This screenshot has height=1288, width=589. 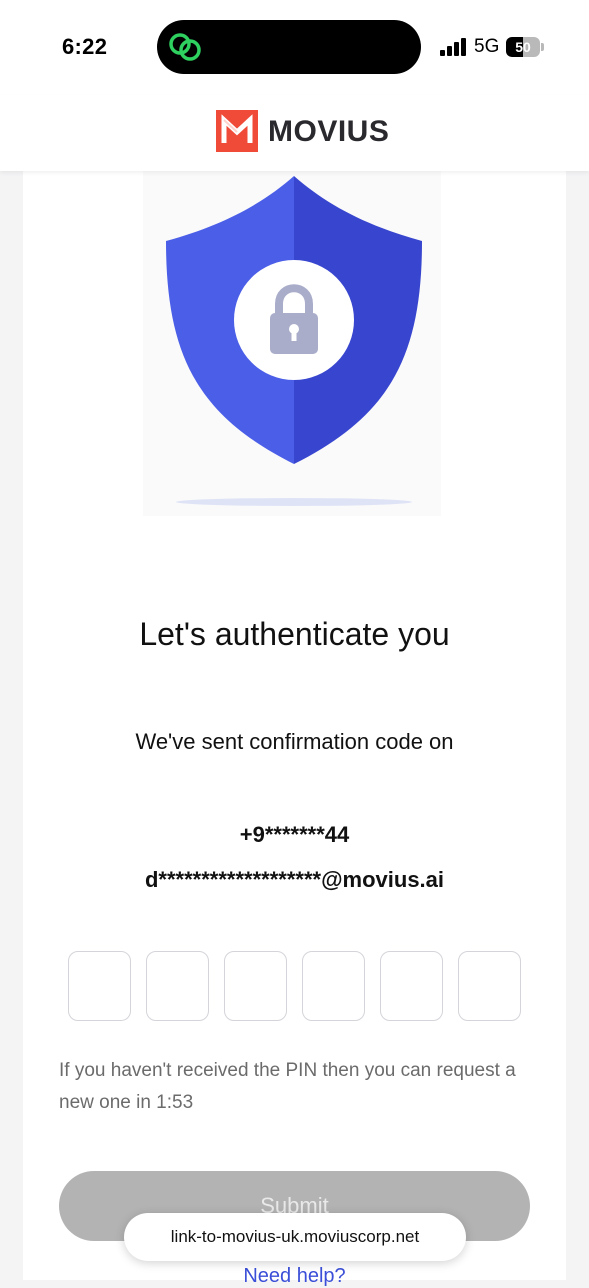 What do you see at coordinates (289, 47) in the screenshot?
I see `dynamic-island` at bounding box center [289, 47].